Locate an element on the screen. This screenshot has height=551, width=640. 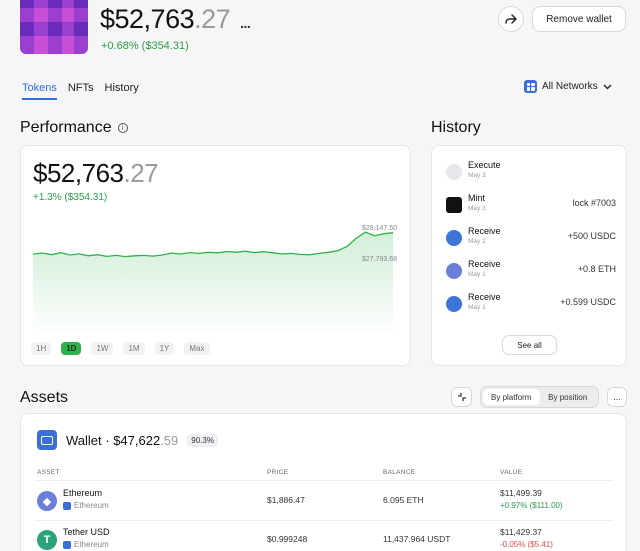
column-header-value: VALUE is located at coordinates (511, 472).